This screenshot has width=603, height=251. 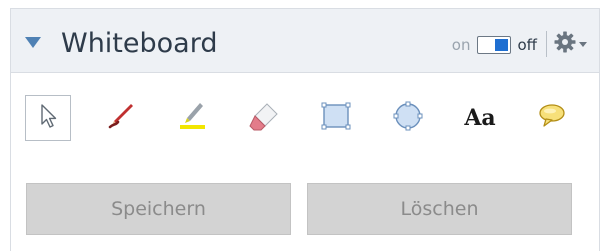 I want to click on settings-menu-button, so click(x=573, y=44).